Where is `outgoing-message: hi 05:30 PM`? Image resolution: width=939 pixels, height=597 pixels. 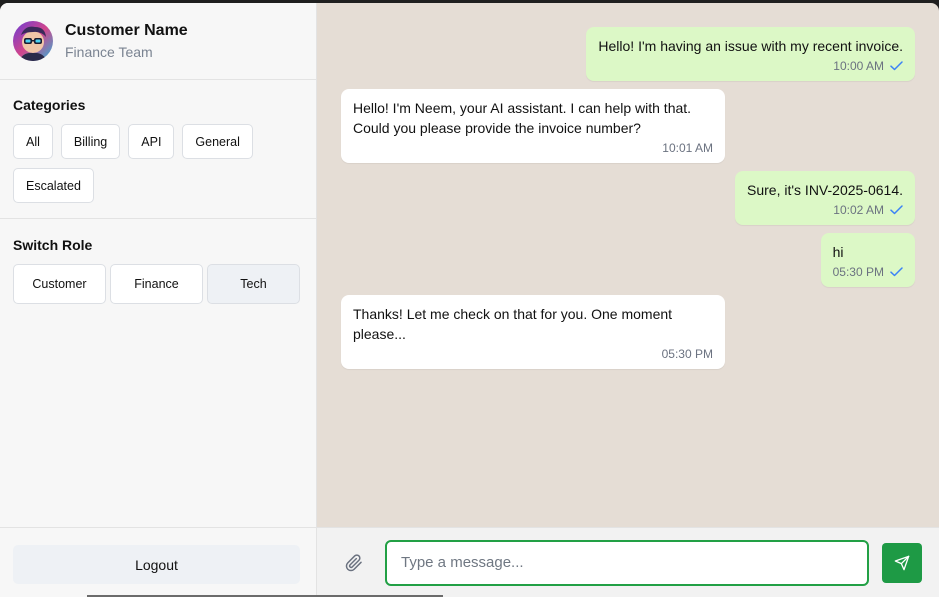
outgoing-message: hi 05:30 PM is located at coordinates (867, 260).